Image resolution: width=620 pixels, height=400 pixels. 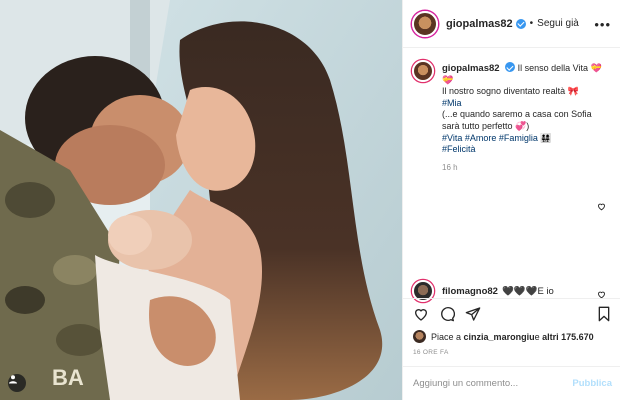 What do you see at coordinates (510, 91) in the screenshot?
I see `caption-line-3: Il nostro sogno diventato realtà 🎀` at bounding box center [510, 91].